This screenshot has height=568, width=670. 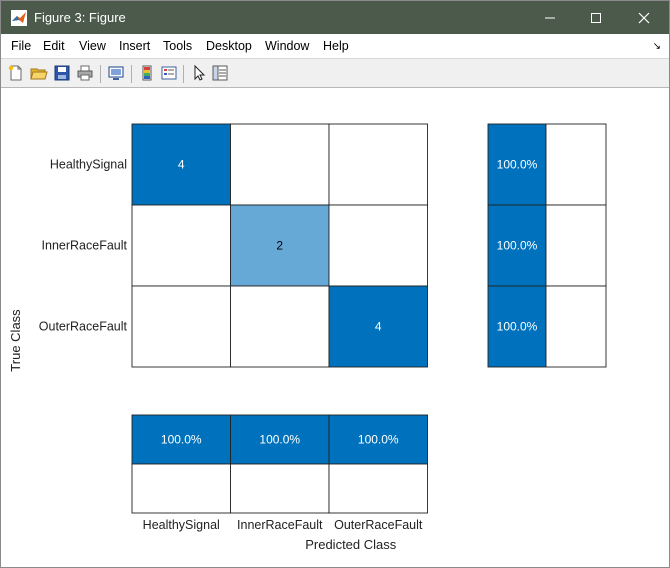 What do you see at coordinates (21, 46) in the screenshot?
I see `menu-file: File` at bounding box center [21, 46].